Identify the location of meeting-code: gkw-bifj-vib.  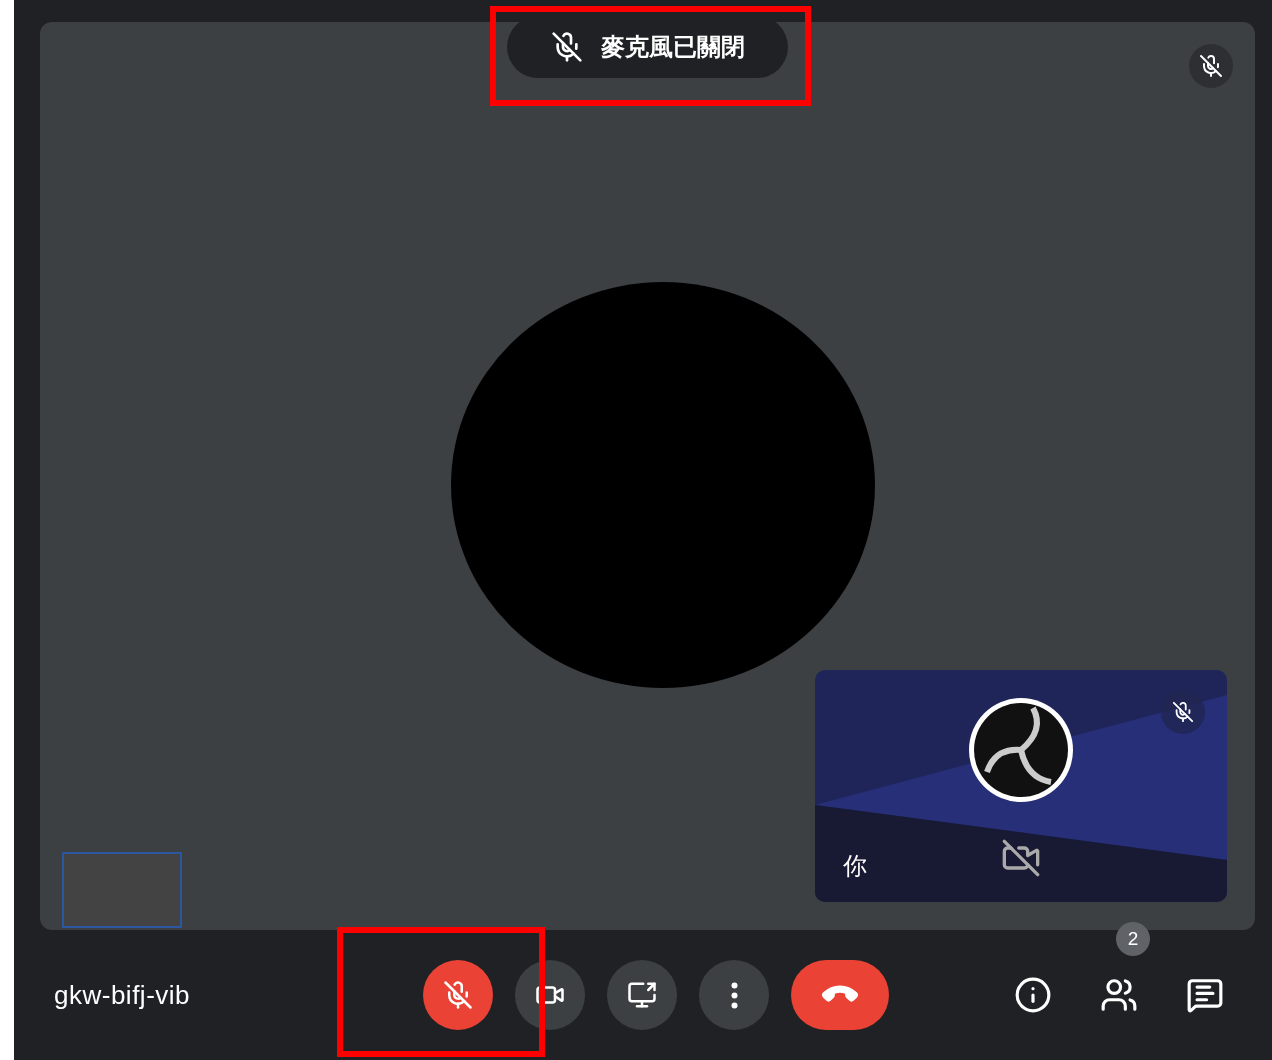
(122, 995).